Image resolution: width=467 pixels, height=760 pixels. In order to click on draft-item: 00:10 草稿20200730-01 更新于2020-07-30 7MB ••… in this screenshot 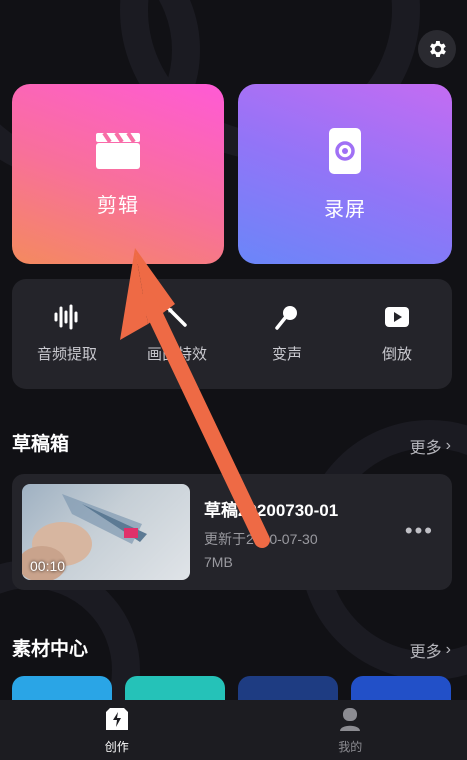, I will do `click(232, 532)`.